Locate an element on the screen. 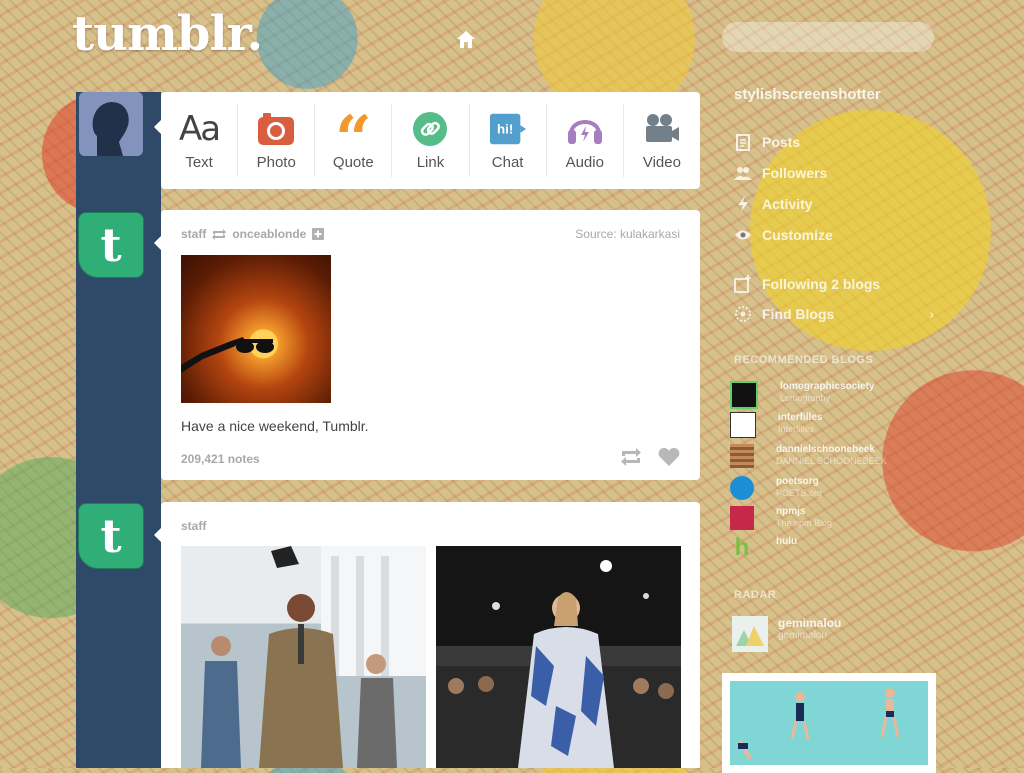  post-text-label: Text is located at coordinates (199, 162).